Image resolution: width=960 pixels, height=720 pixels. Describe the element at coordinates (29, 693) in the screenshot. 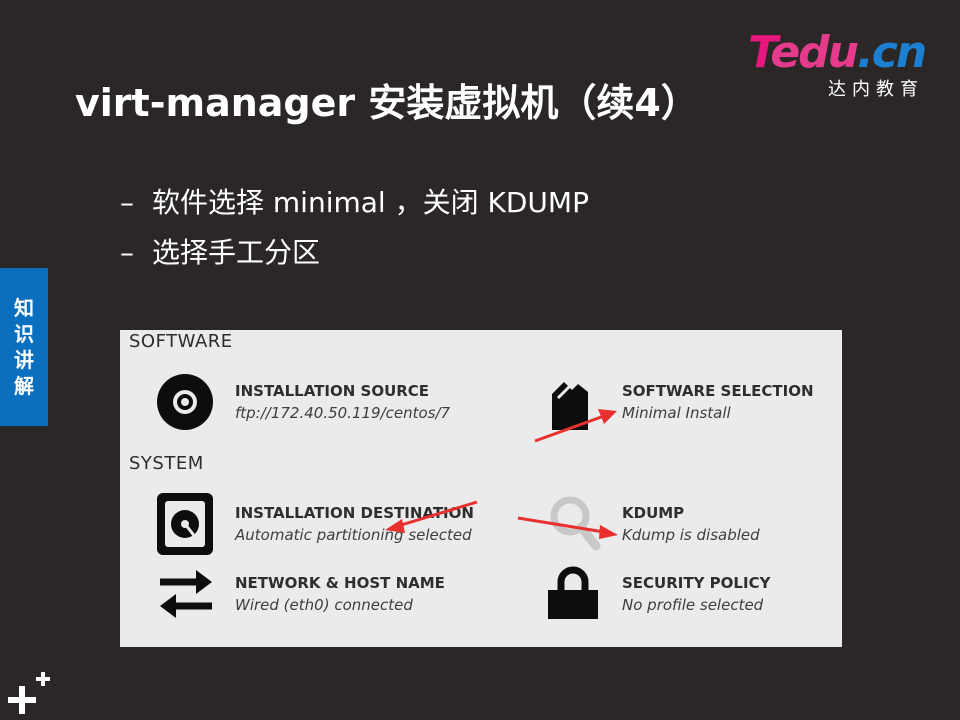

I see `plus-decoration-icon` at that location.